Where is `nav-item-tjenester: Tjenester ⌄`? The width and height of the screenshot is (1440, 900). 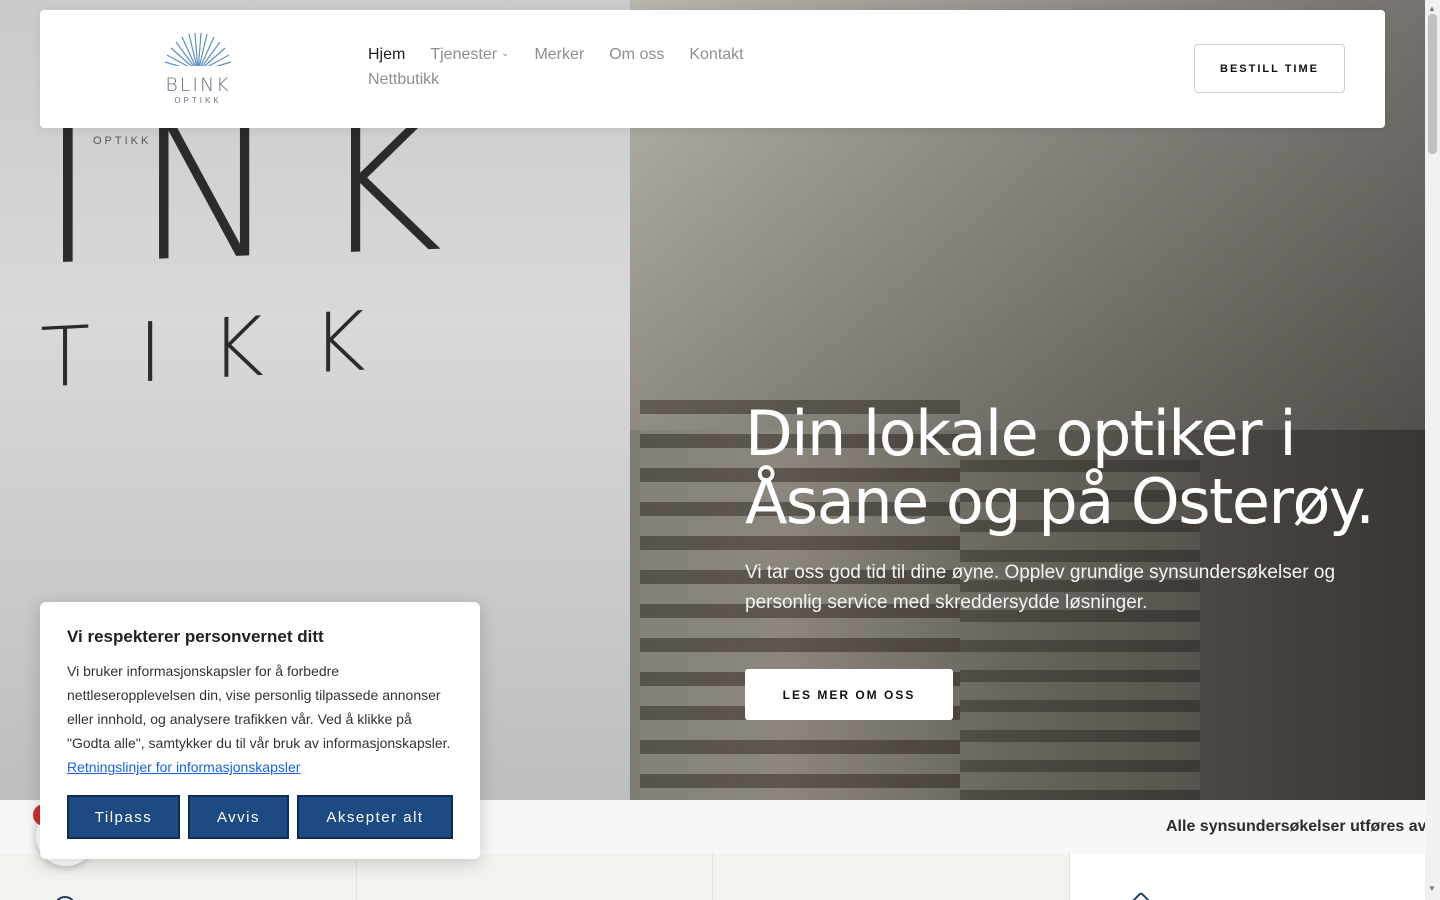 nav-item-tjenester: Tjenester ⌄ is located at coordinates (469, 54).